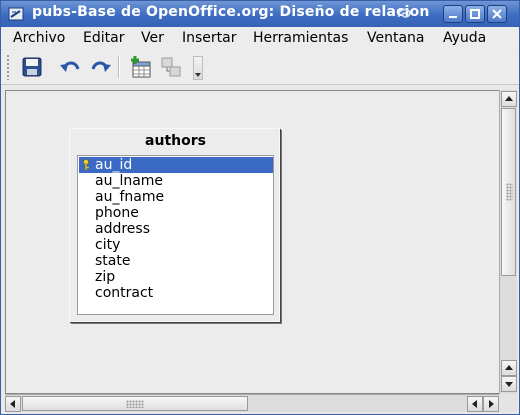  Describe the element at coordinates (130, 197) in the screenshot. I see `field-name: au_fname` at that location.